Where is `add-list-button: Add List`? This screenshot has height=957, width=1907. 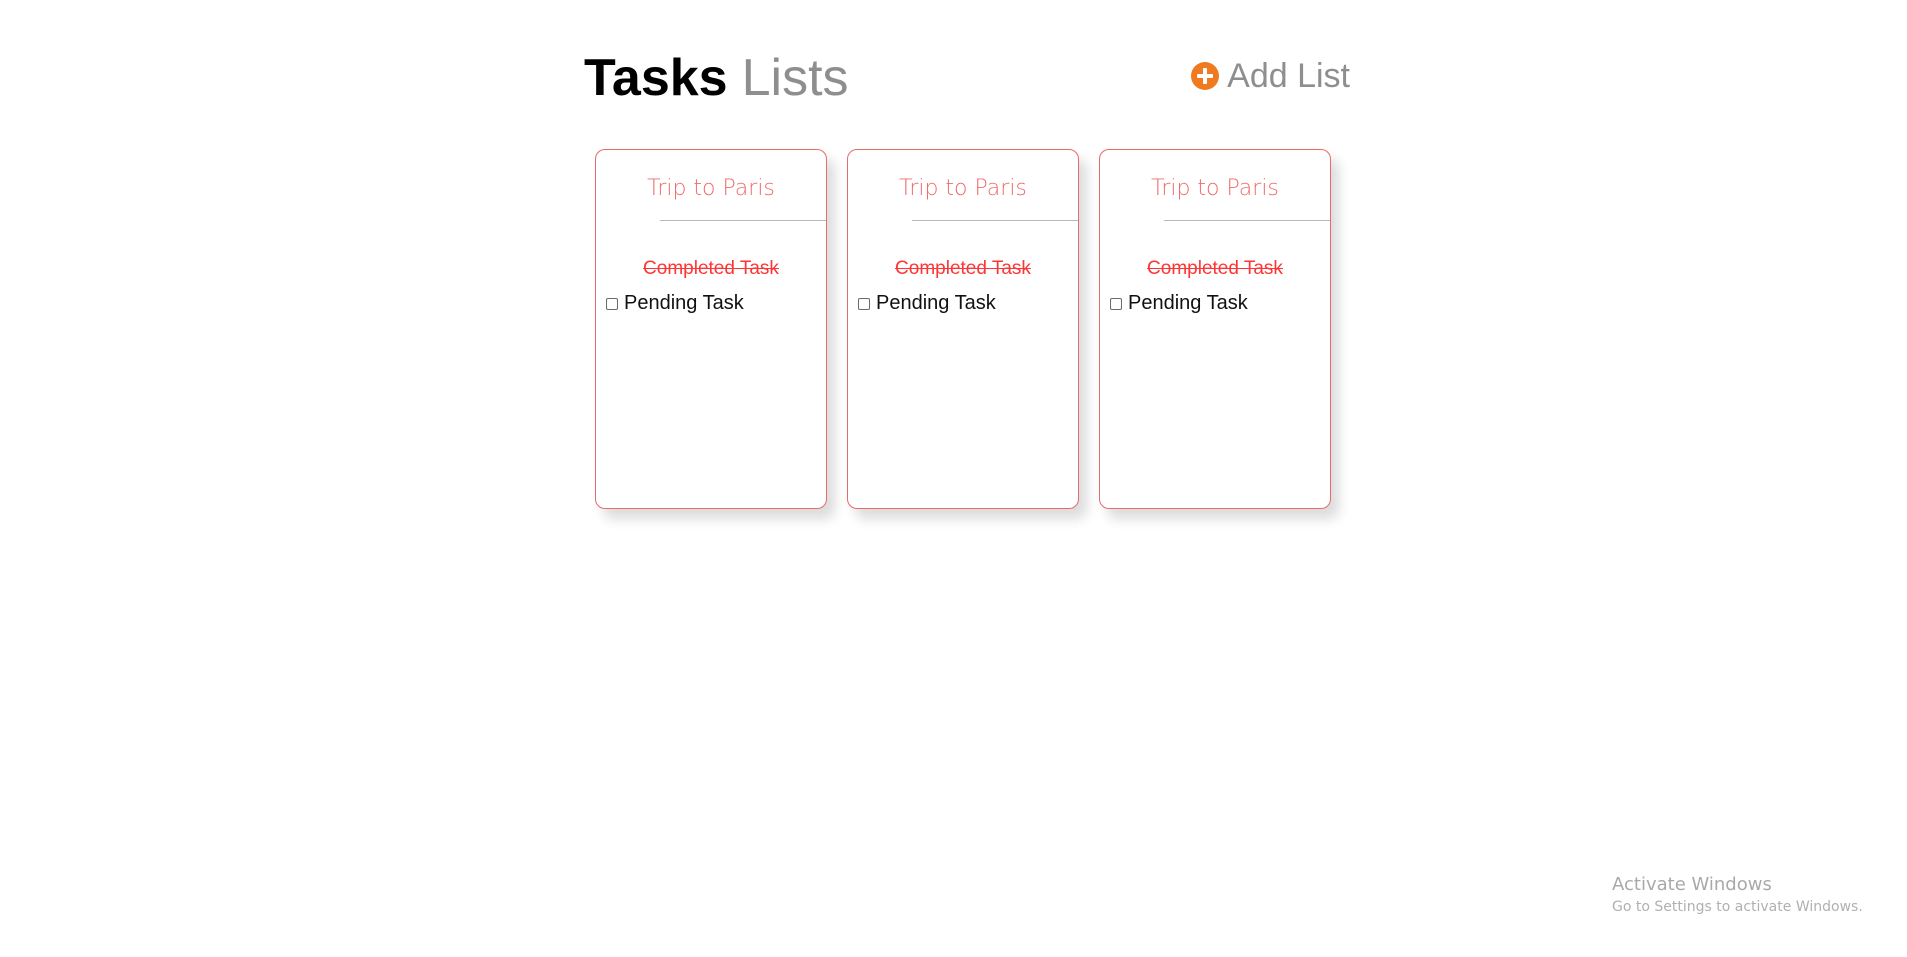 add-list-button: Add List is located at coordinates (1270, 76).